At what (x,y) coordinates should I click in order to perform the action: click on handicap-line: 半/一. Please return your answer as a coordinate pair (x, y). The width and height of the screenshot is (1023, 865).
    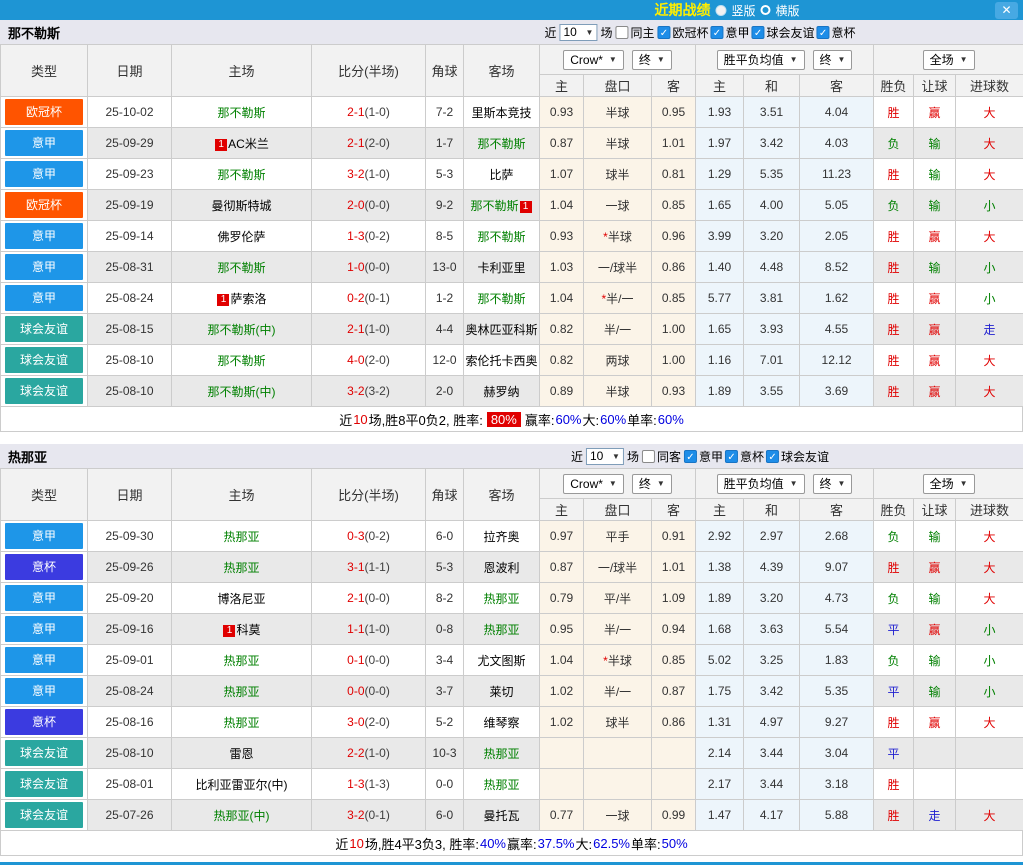
    Looking at the image, I should click on (617, 629).